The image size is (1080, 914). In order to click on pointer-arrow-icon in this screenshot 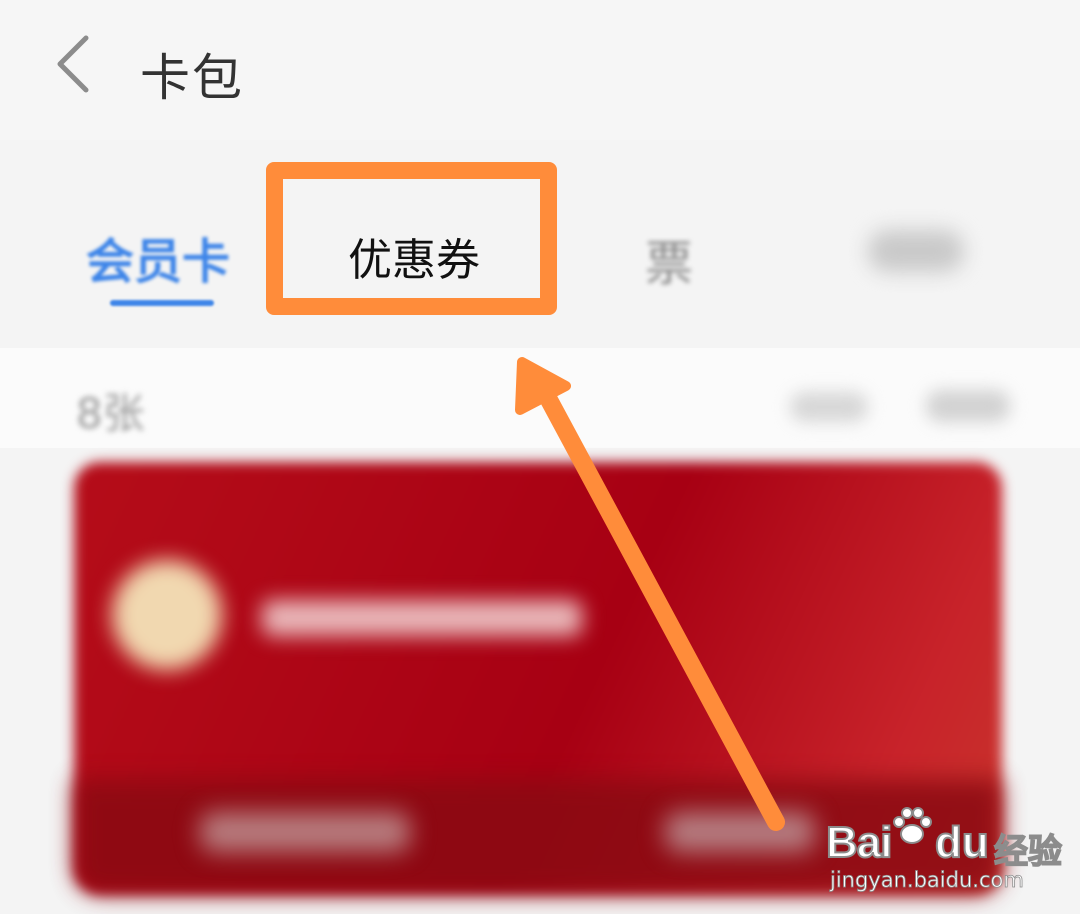, I will do `click(650, 594)`.